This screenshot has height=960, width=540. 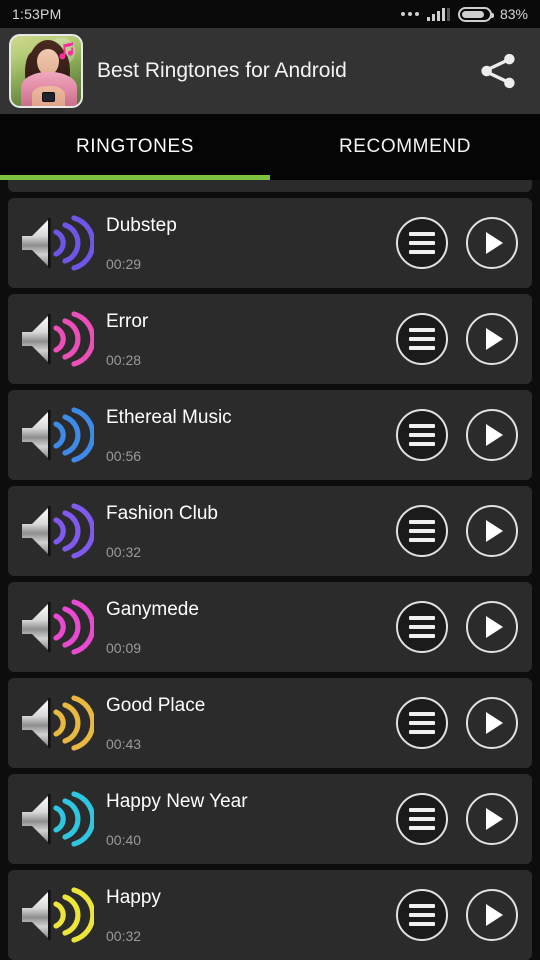 I want to click on table-row: Happy 00:32, so click(x=270, y=915).